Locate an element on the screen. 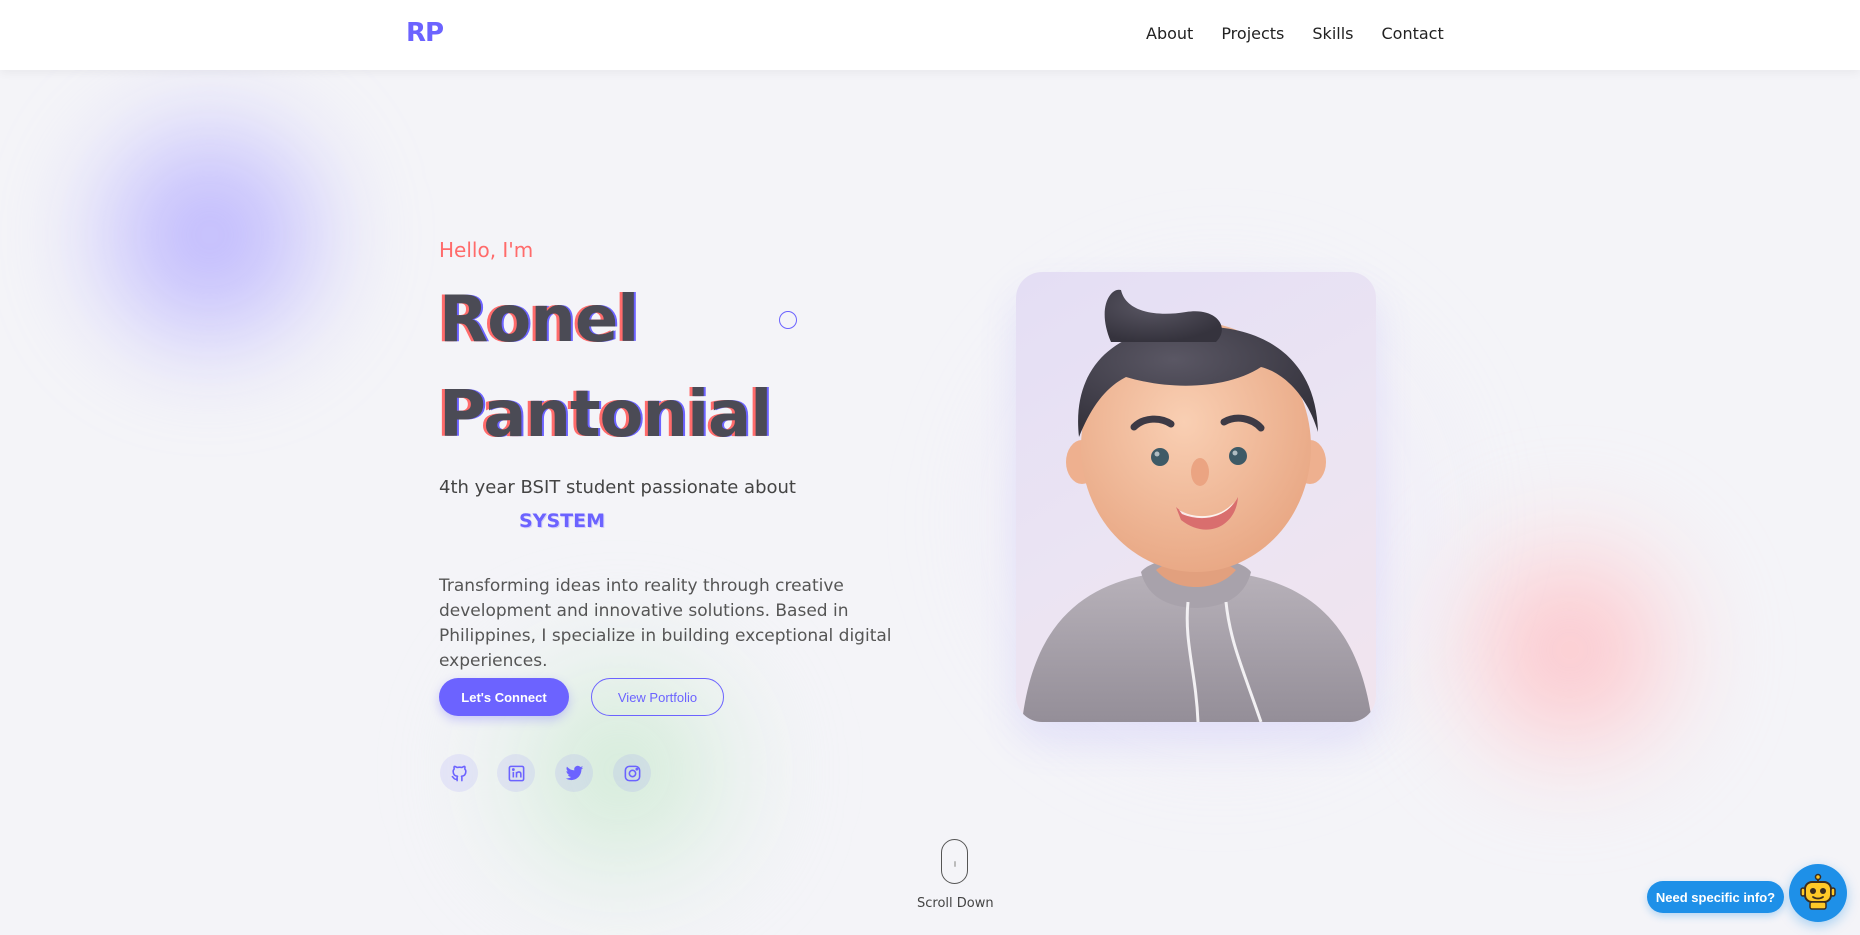  linkedin-link is located at coordinates (516, 773).